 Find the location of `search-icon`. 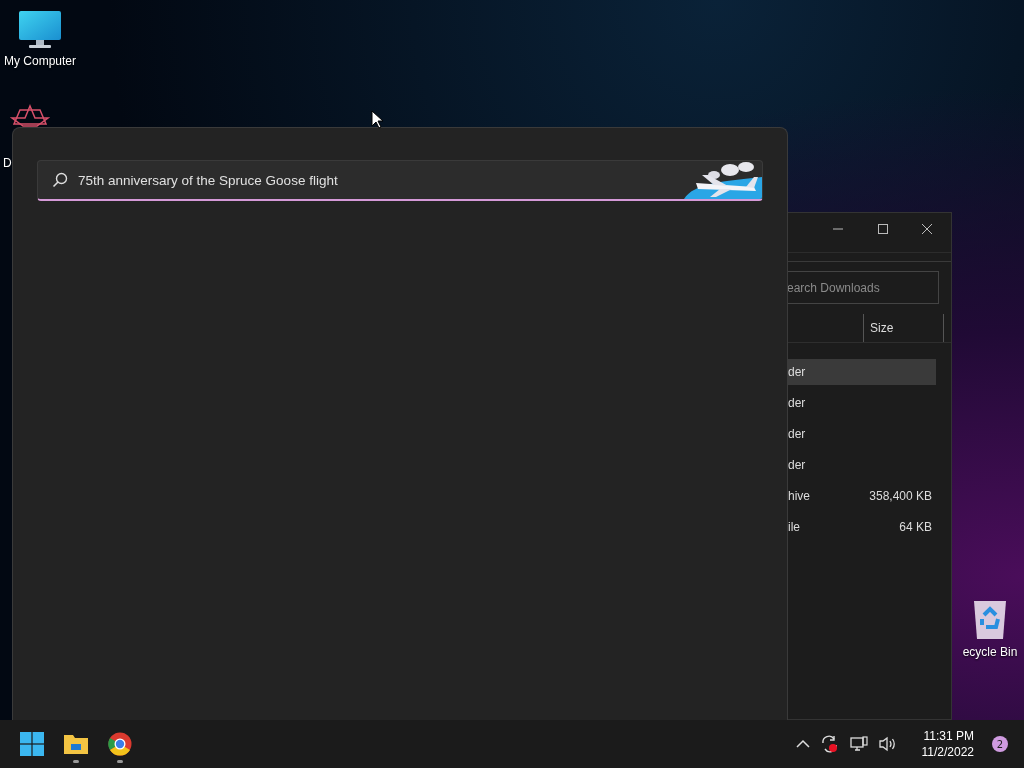

search-icon is located at coordinates (60, 180).